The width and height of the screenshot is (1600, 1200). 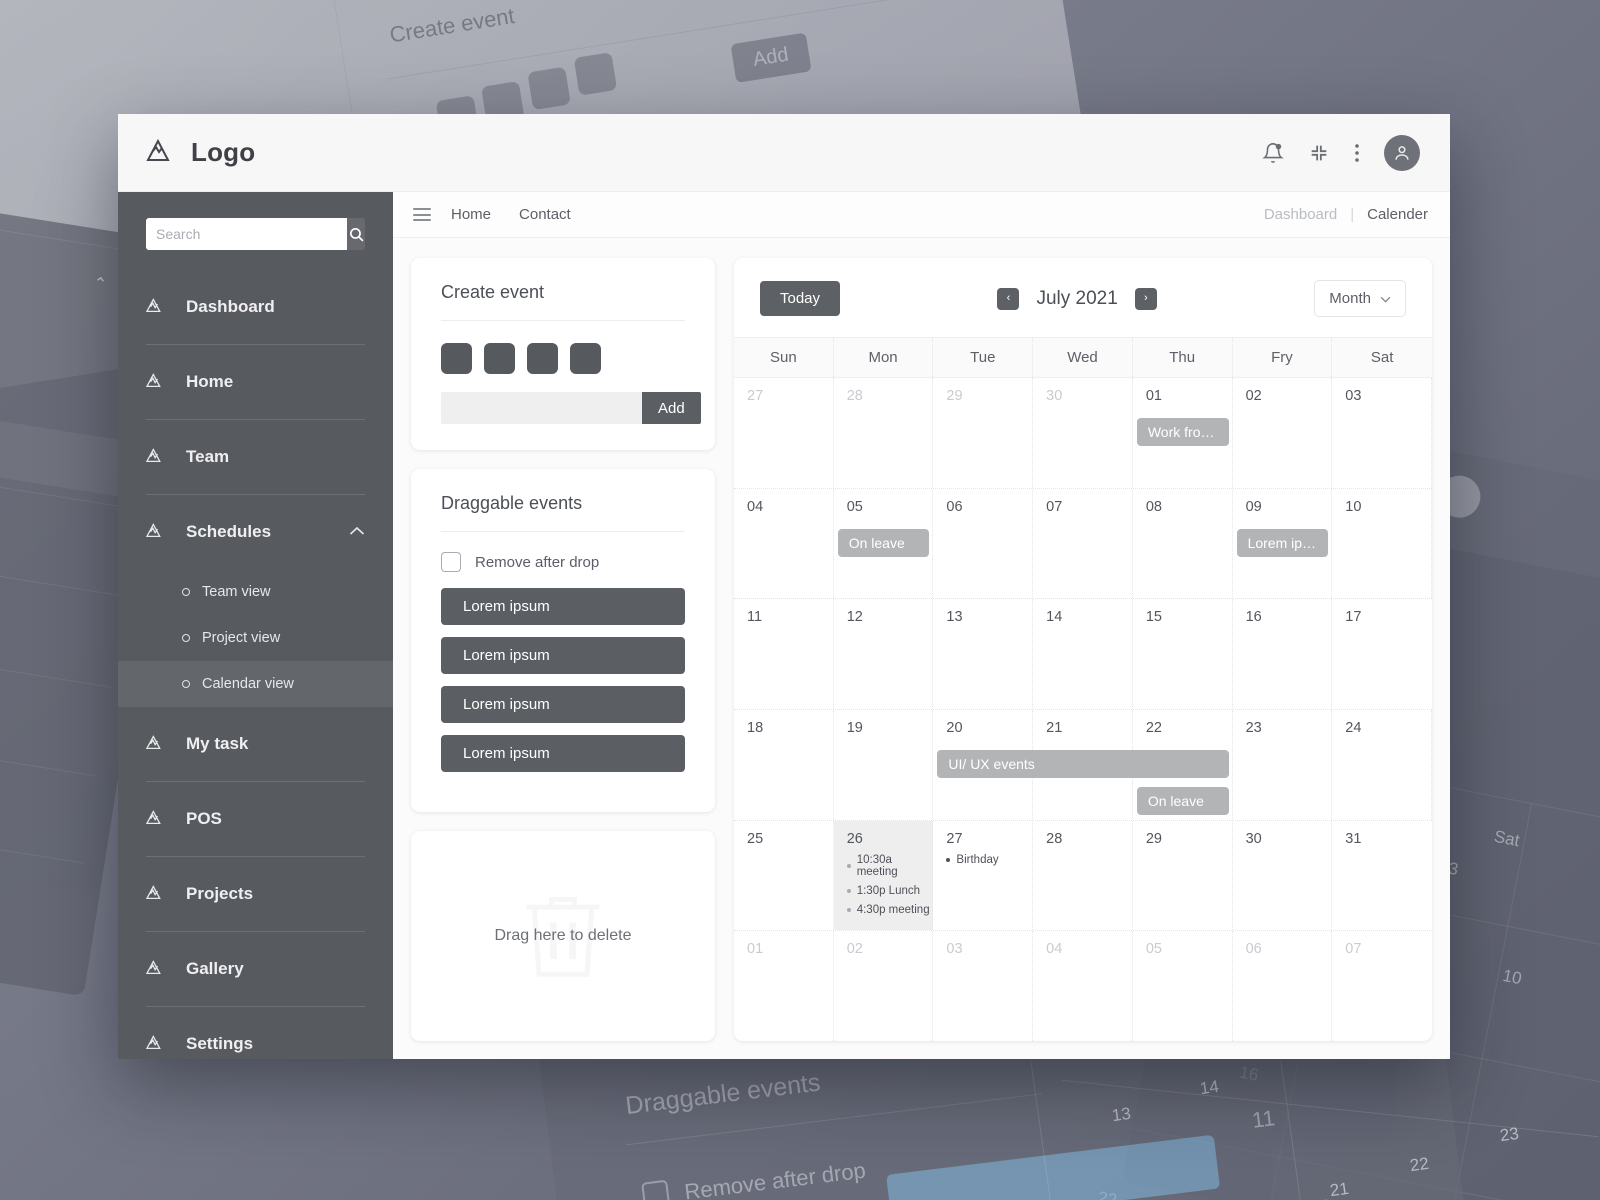 I want to click on sidebar-item-pos: POS, so click(x=255, y=819).